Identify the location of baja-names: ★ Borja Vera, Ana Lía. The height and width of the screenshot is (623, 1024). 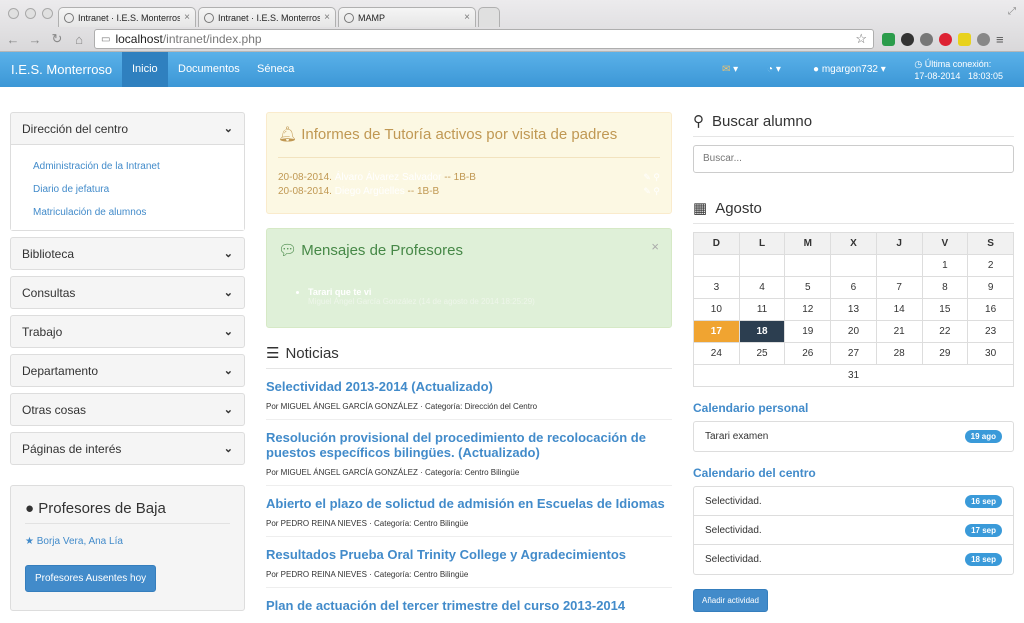
(127, 541).